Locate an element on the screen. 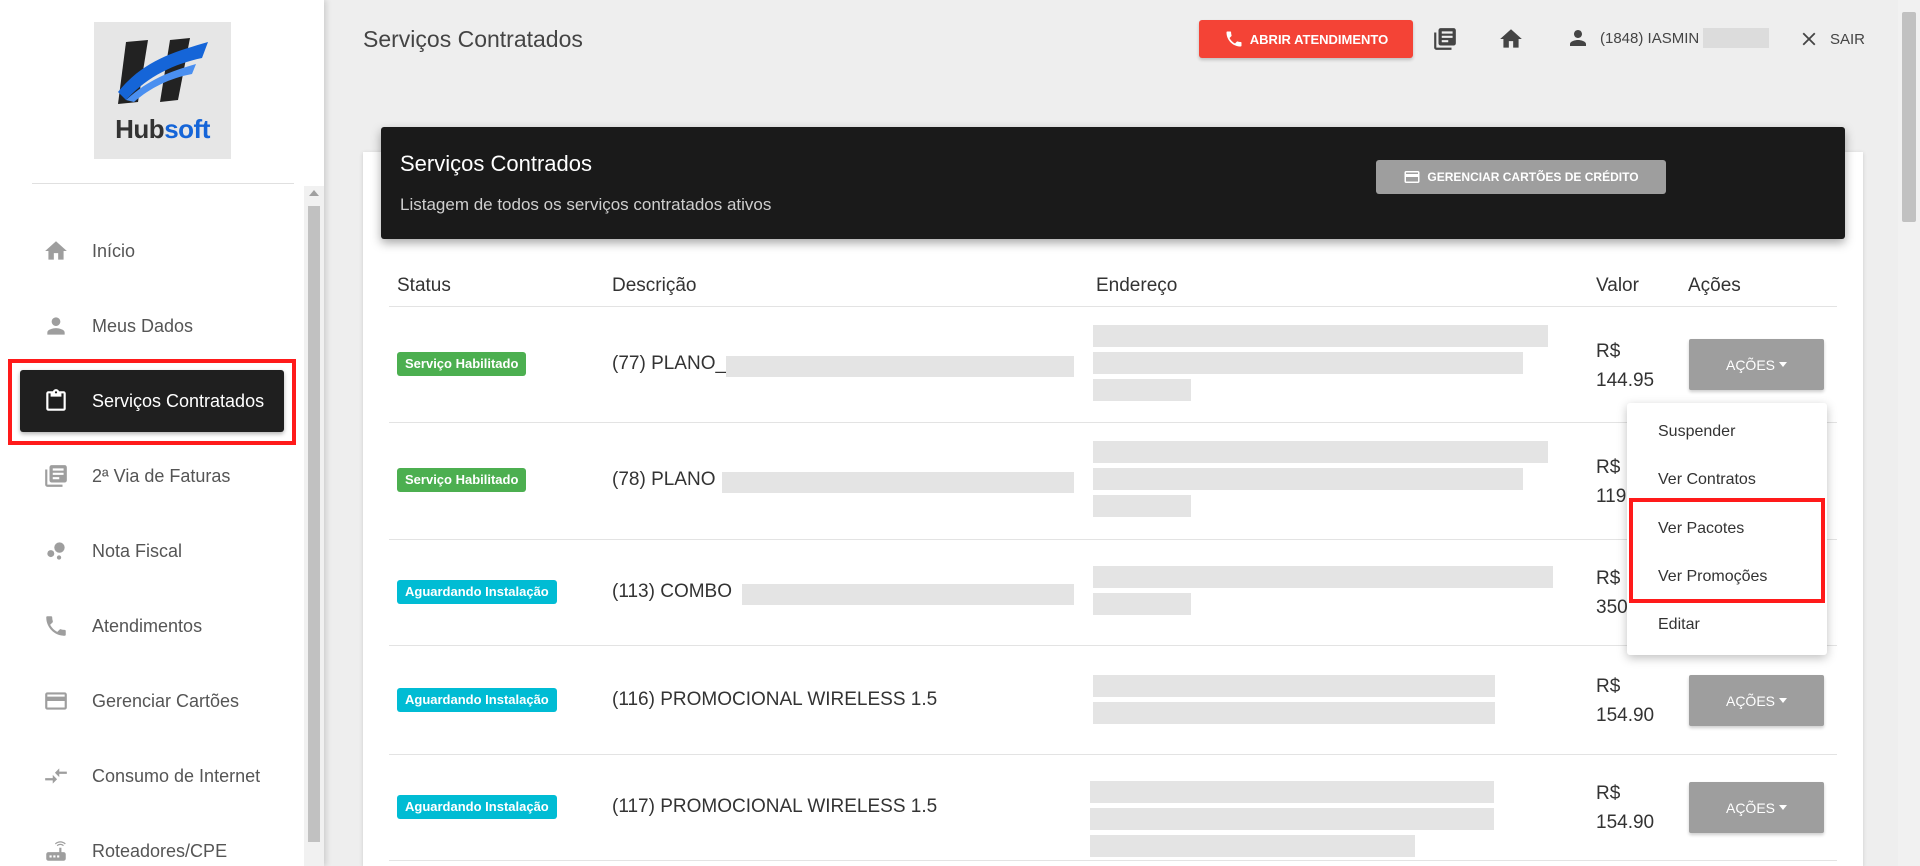  logo-wordmark: Hubsoft is located at coordinates (162, 129).